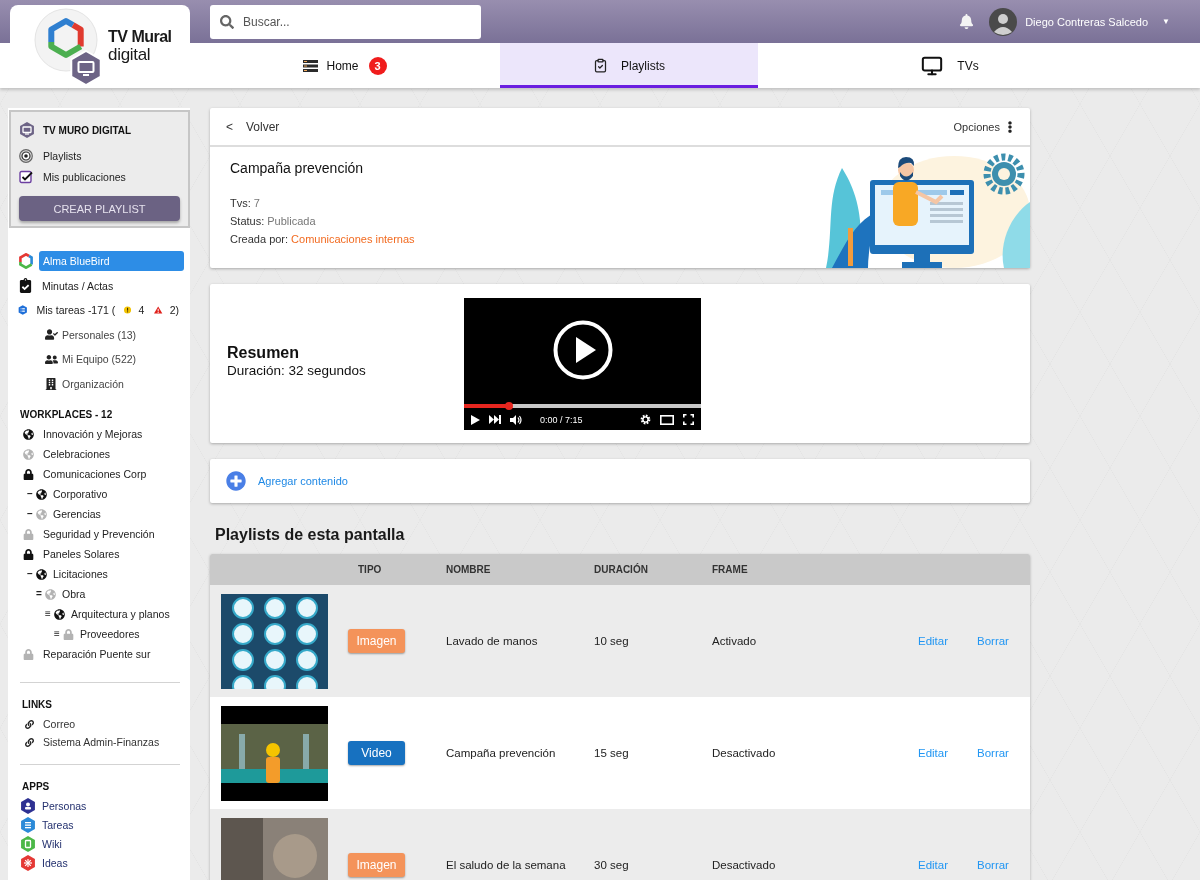 Image resolution: width=1200 pixels, height=880 pixels. What do you see at coordinates (51, 383) in the screenshot?
I see `building-icon` at bounding box center [51, 383].